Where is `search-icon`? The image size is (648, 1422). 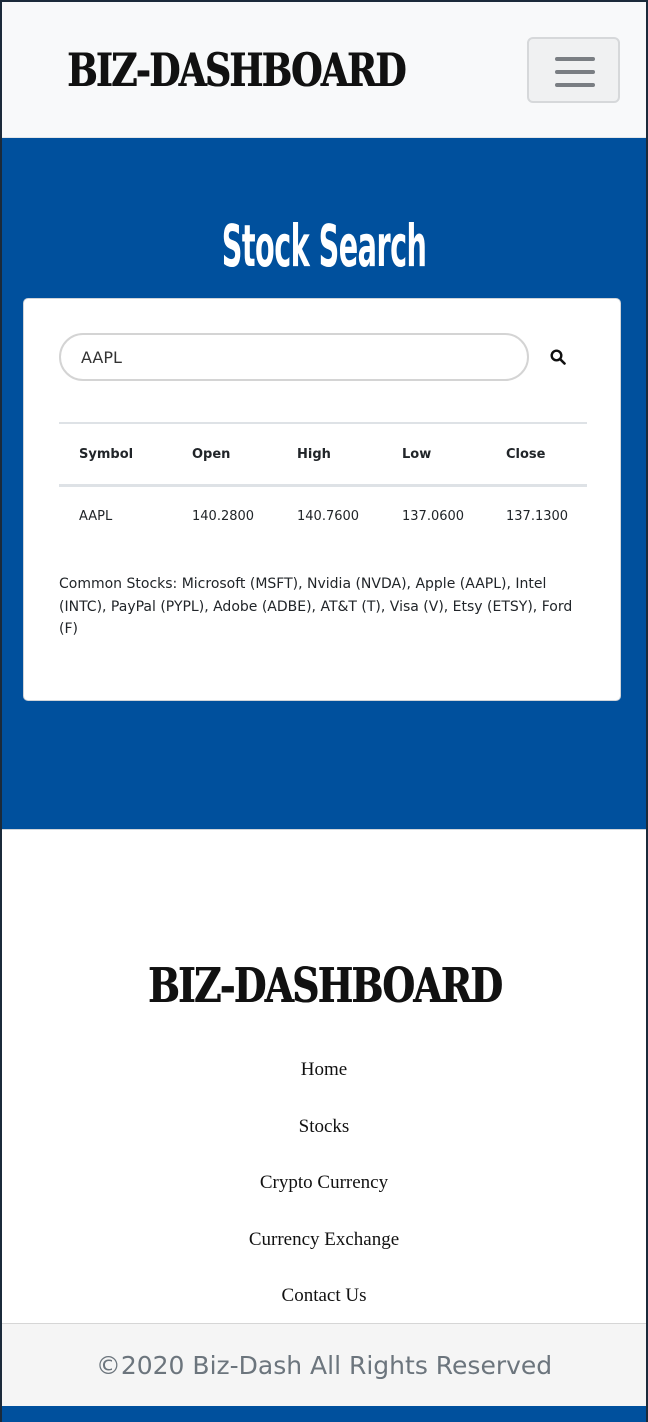 search-icon is located at coordinates (558, 357).